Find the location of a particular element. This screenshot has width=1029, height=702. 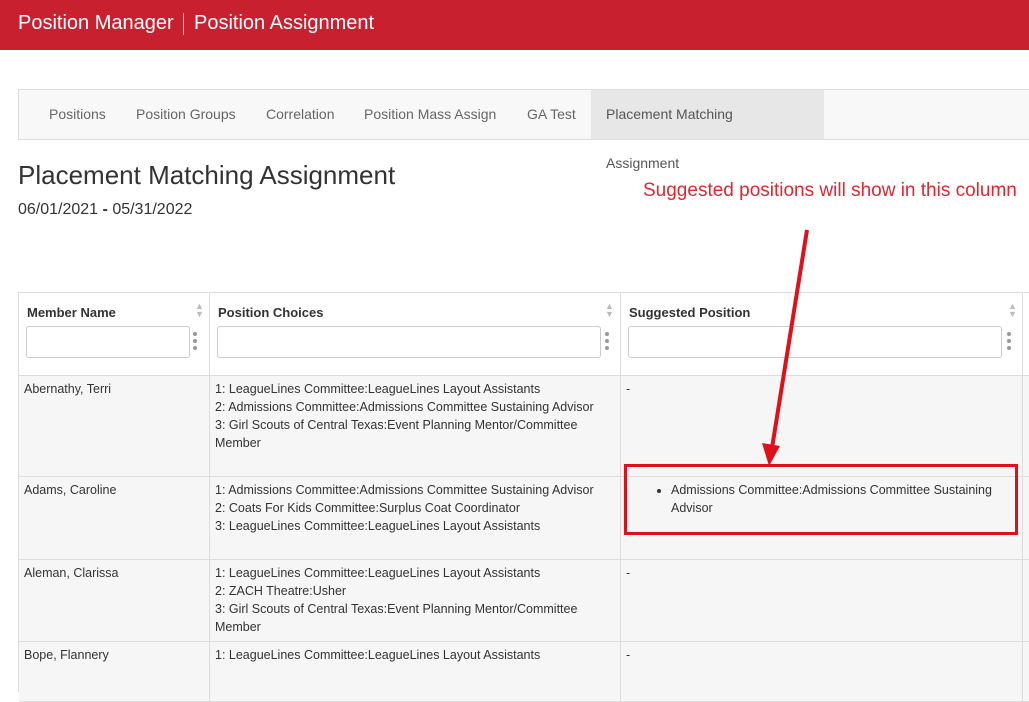

arrow-head is located at coordinates (771, 454).